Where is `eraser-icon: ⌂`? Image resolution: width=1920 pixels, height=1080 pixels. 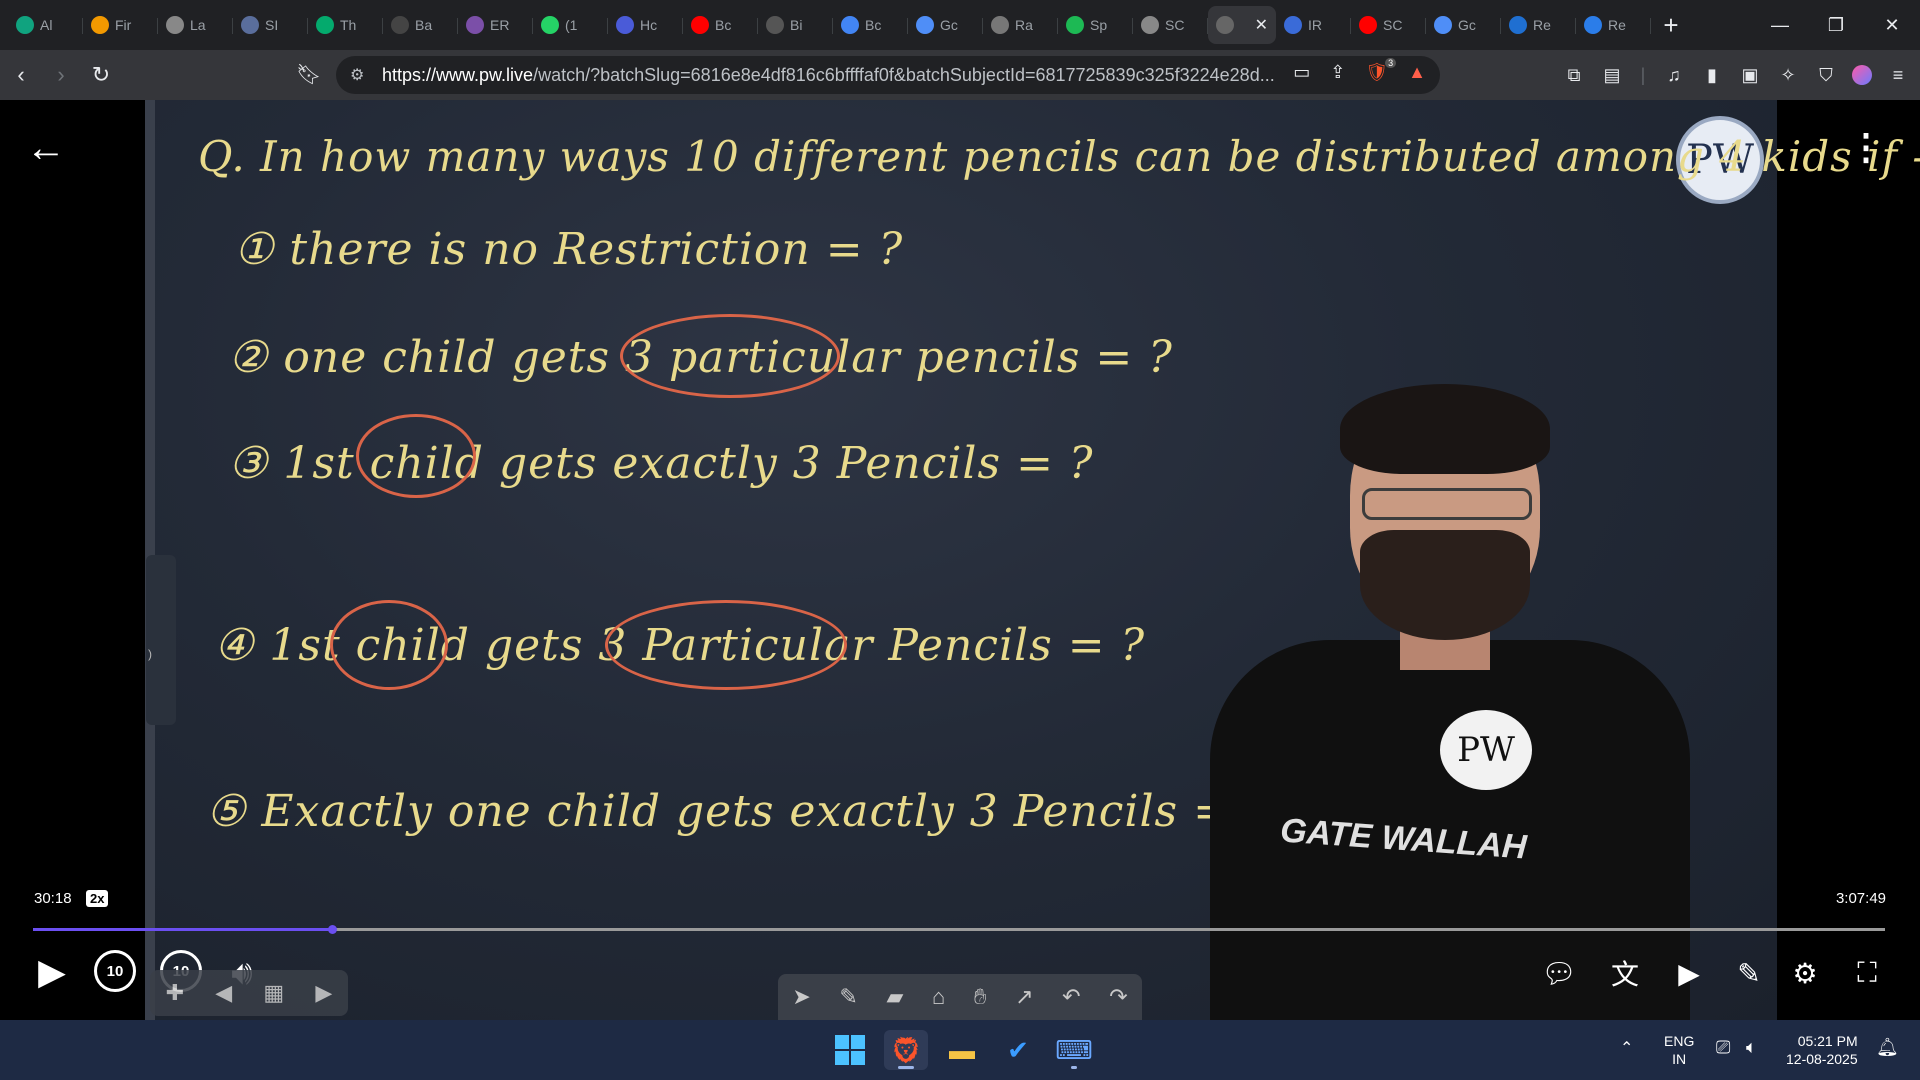 eraser-icon: ⌂ is located at coordinates (938, 997).